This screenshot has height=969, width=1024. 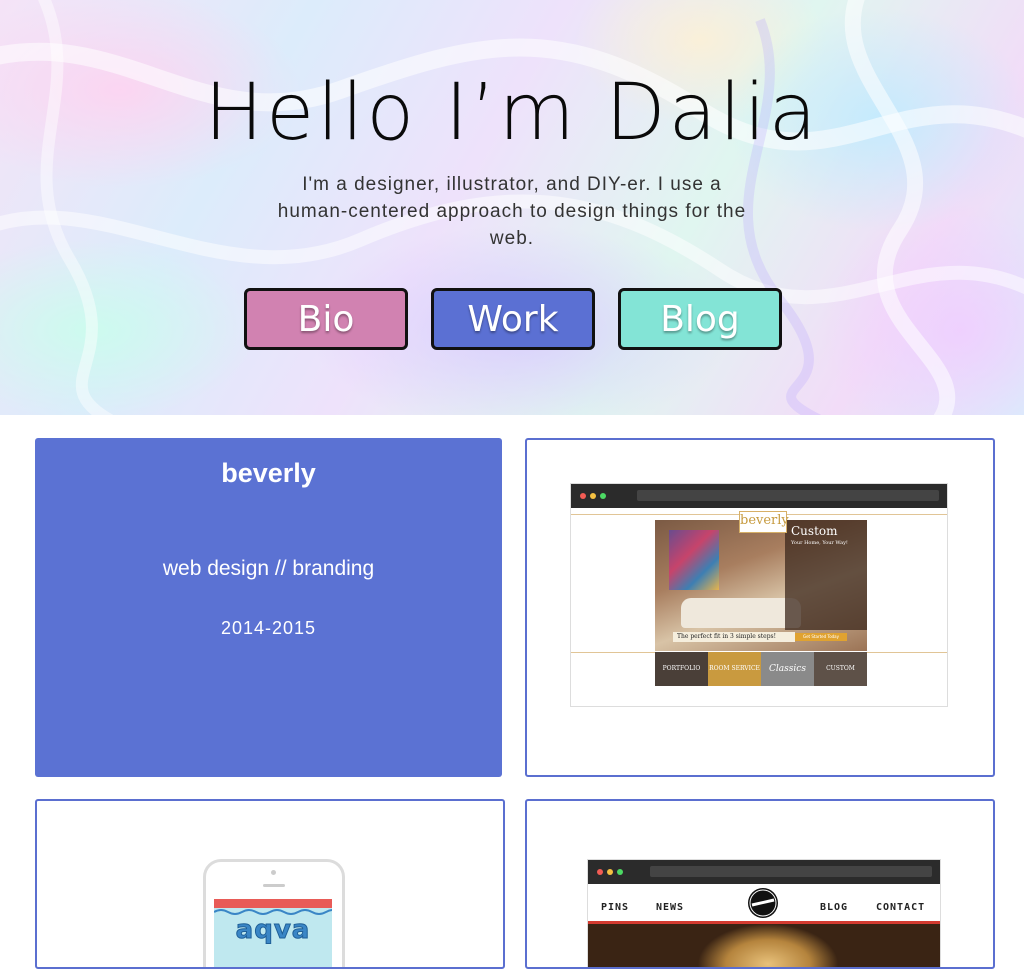 What do you see at coordinates (734, 669) in the screenshot?
I see `tile-room-service: ROOM SERVICE` at bounding box center [734, 669].